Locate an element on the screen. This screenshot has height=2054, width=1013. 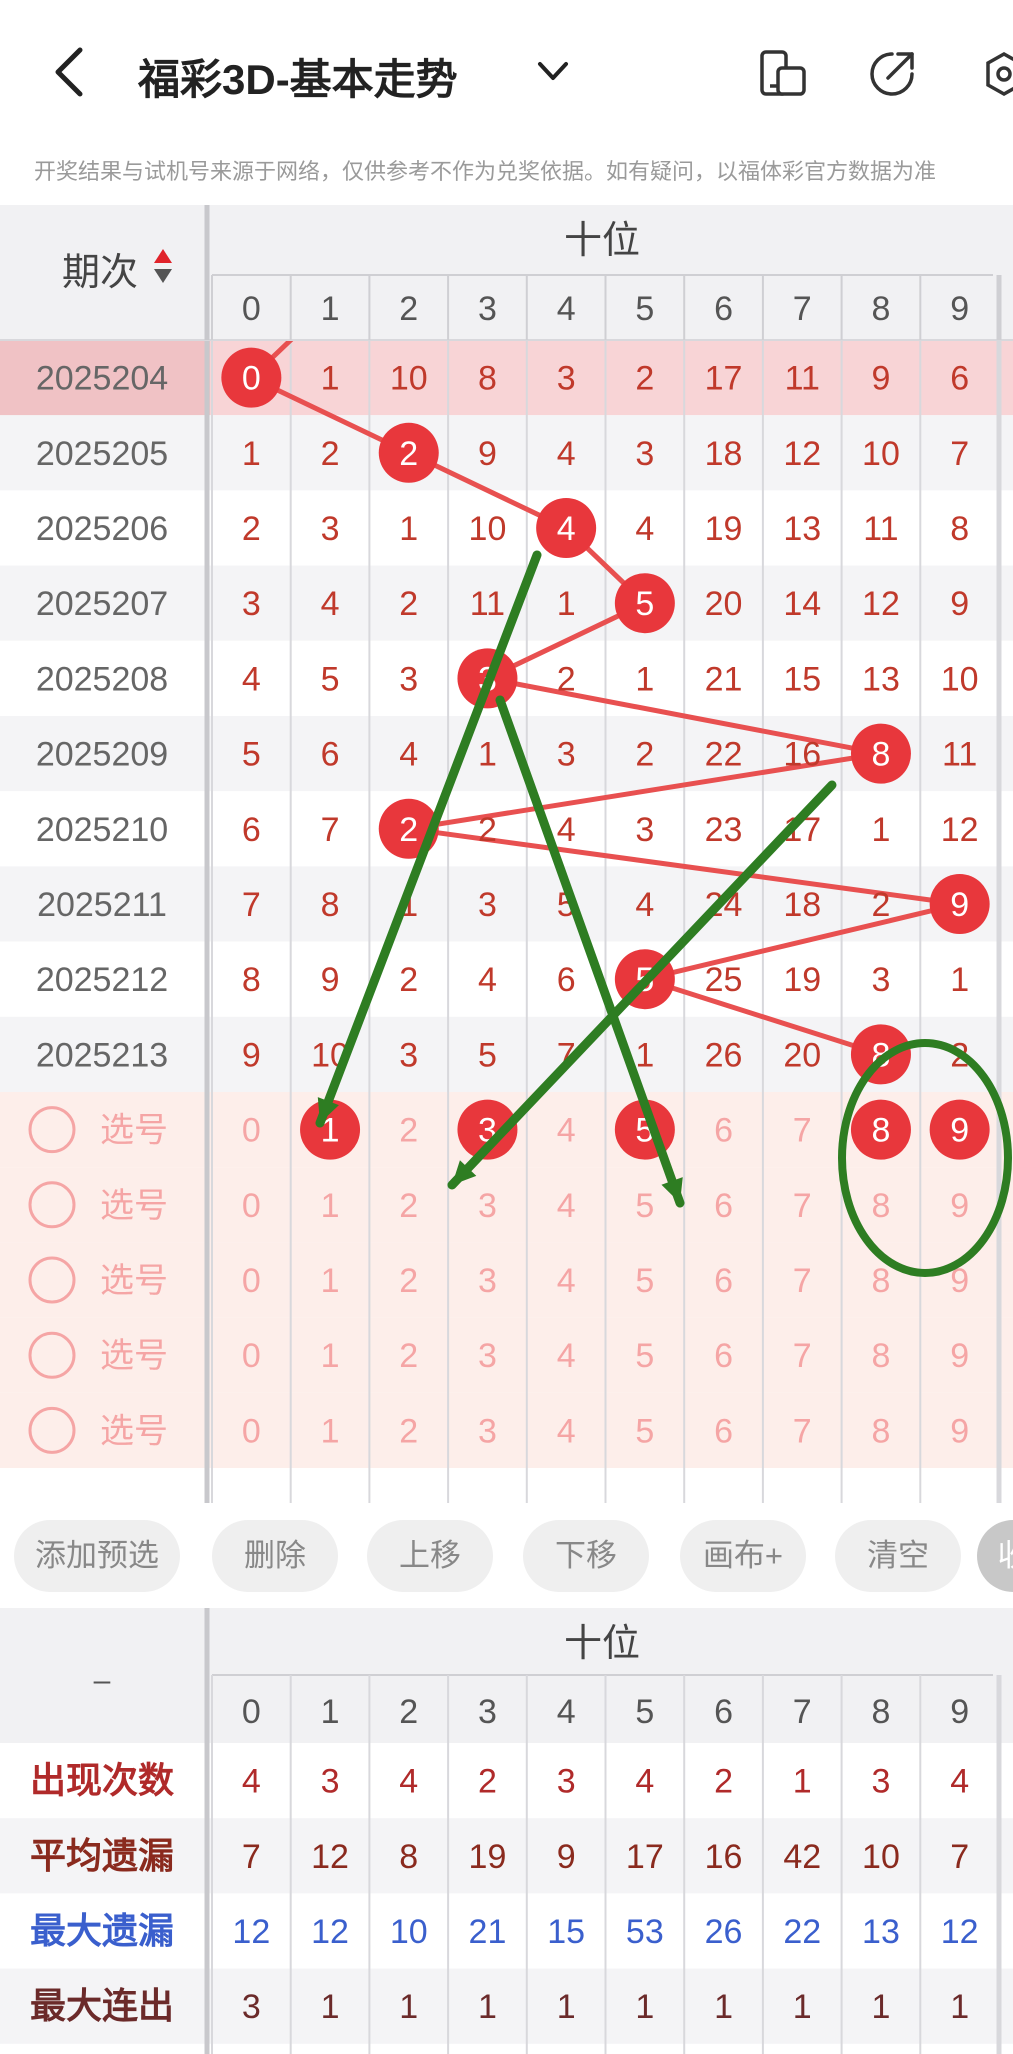
collapse-button: 收 is located at coordinates (995, 1556).